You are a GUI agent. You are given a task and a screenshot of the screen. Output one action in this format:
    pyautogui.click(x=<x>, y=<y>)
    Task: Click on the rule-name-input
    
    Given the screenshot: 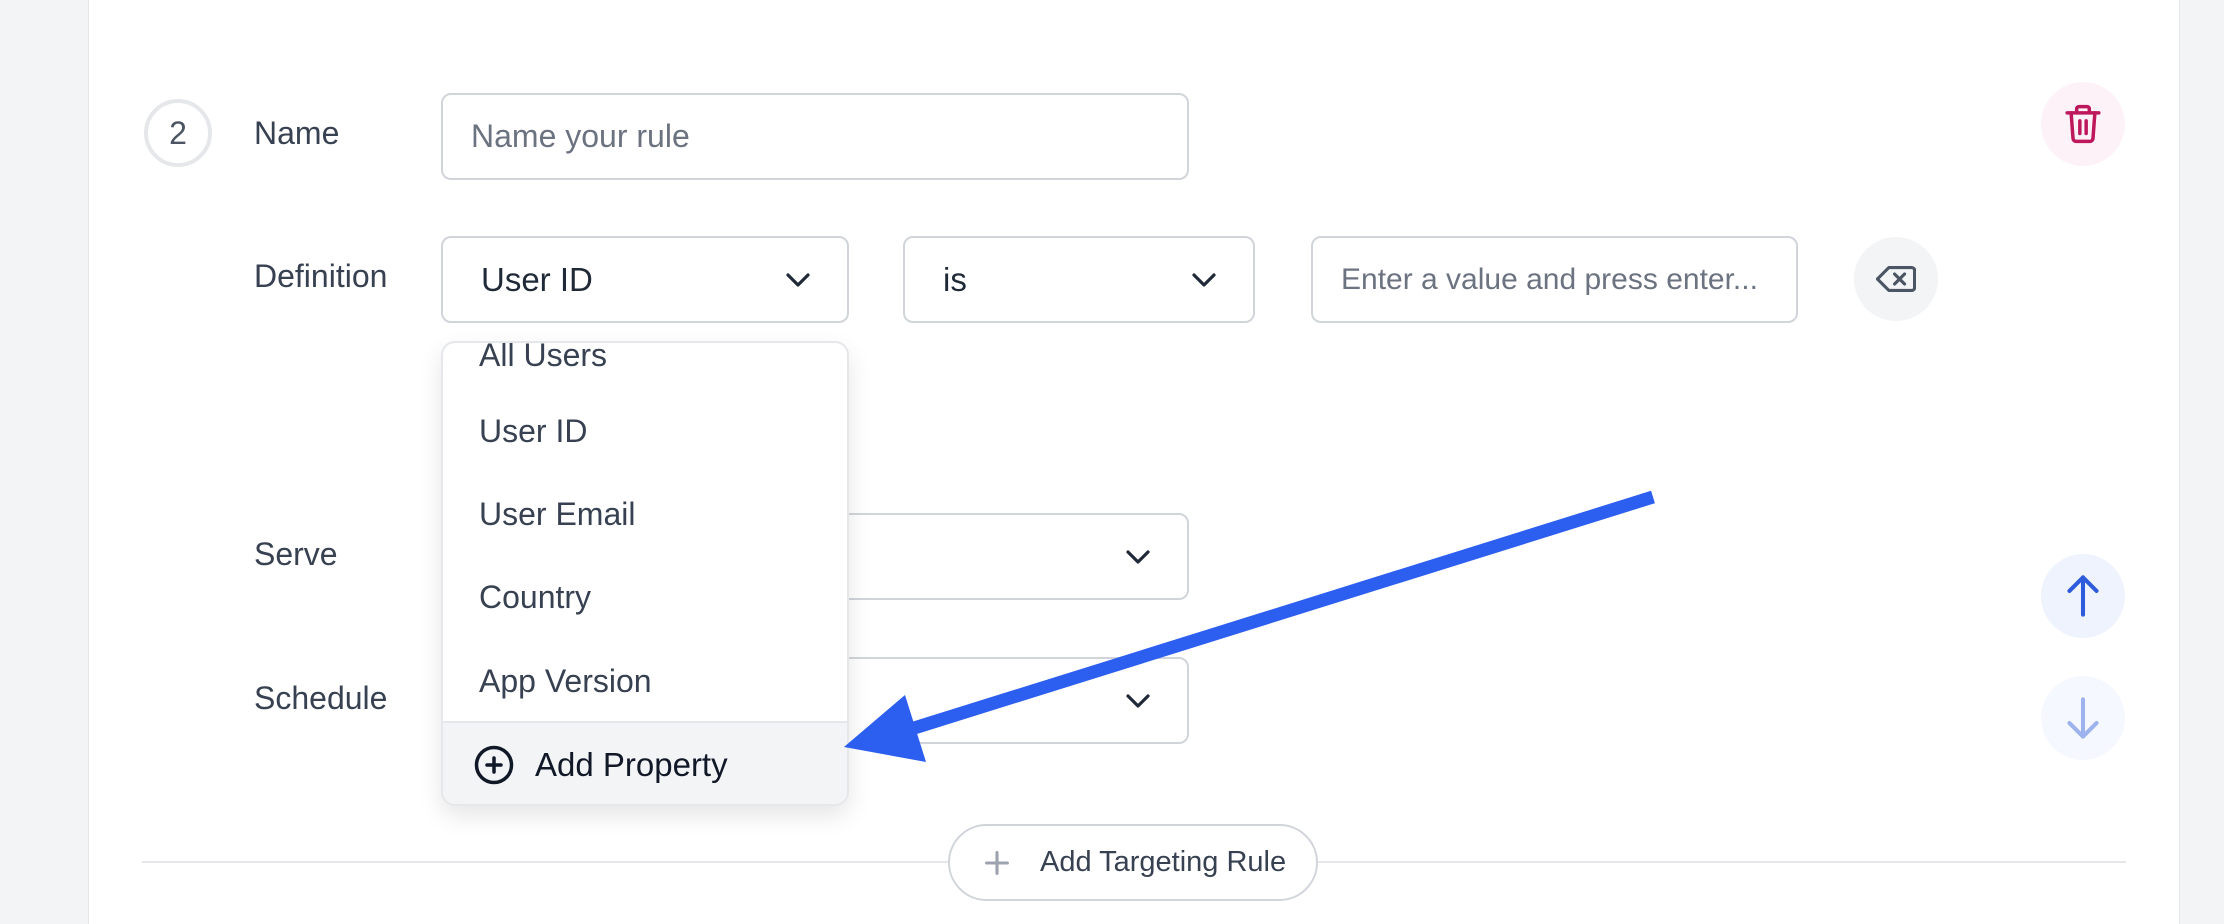 What is the action you would take?
    pyautogui.click(x=815, y=136)
    